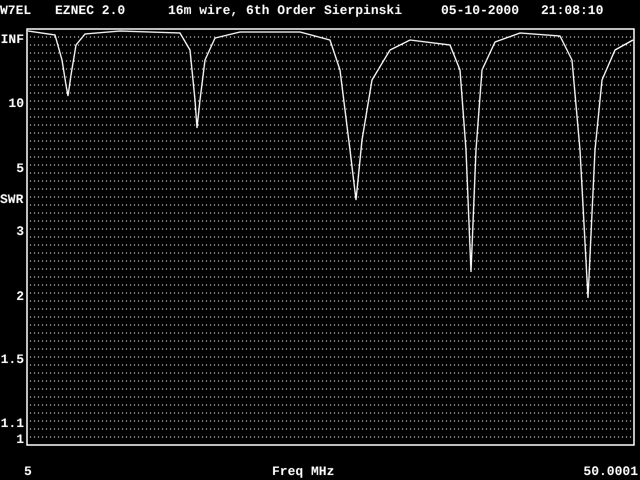 The width and height of the screenshot is (640, 480). What do you see at coordinates (90, 10) in the screenshot?
I see `program-name: EZNEC 2.0` at bounding box center [90, 10].